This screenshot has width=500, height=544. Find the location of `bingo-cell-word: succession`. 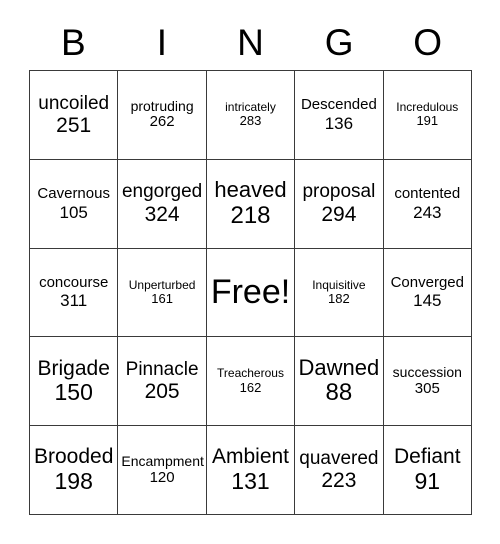

bingo-cell-word: succession is located at coordinates (427, 372).